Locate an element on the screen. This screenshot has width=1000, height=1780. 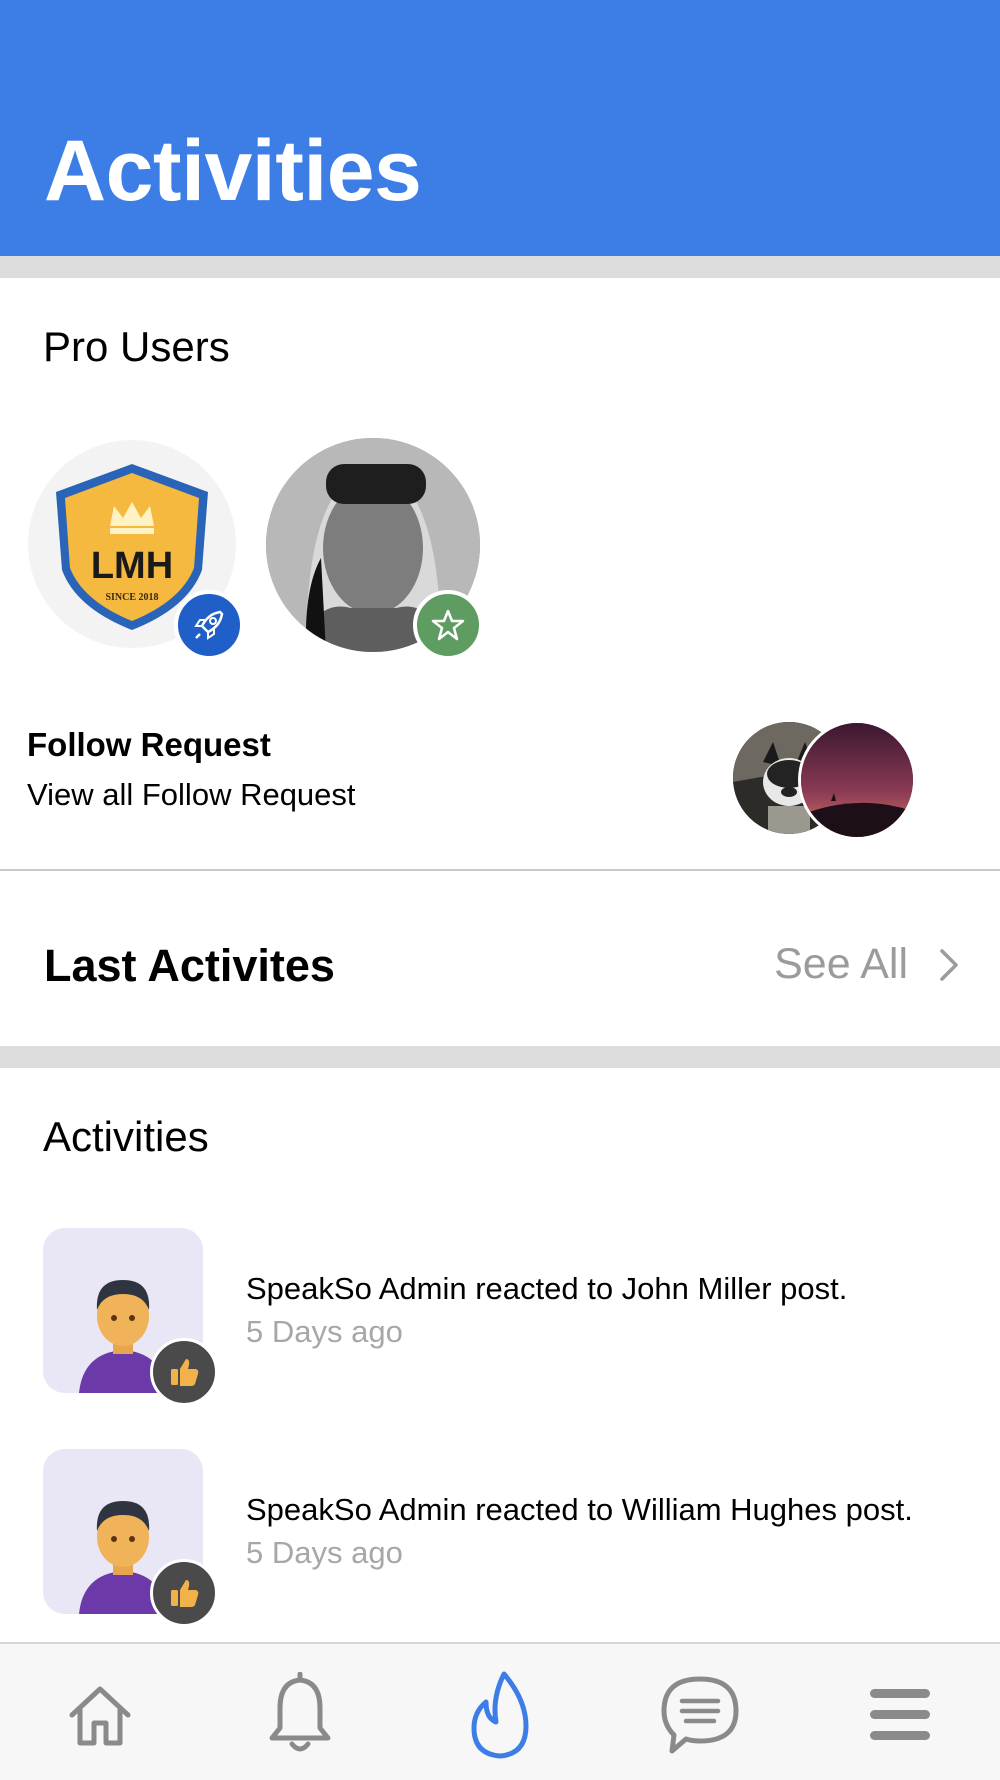
logo-subtext: SINCE 2018 is located at coordinates (131, 597).